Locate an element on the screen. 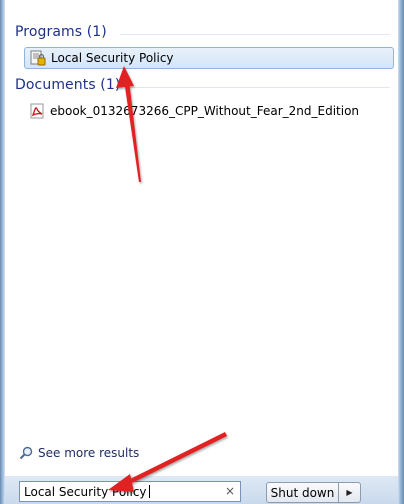  security-policy-icon is located at coordinates (38, 58).